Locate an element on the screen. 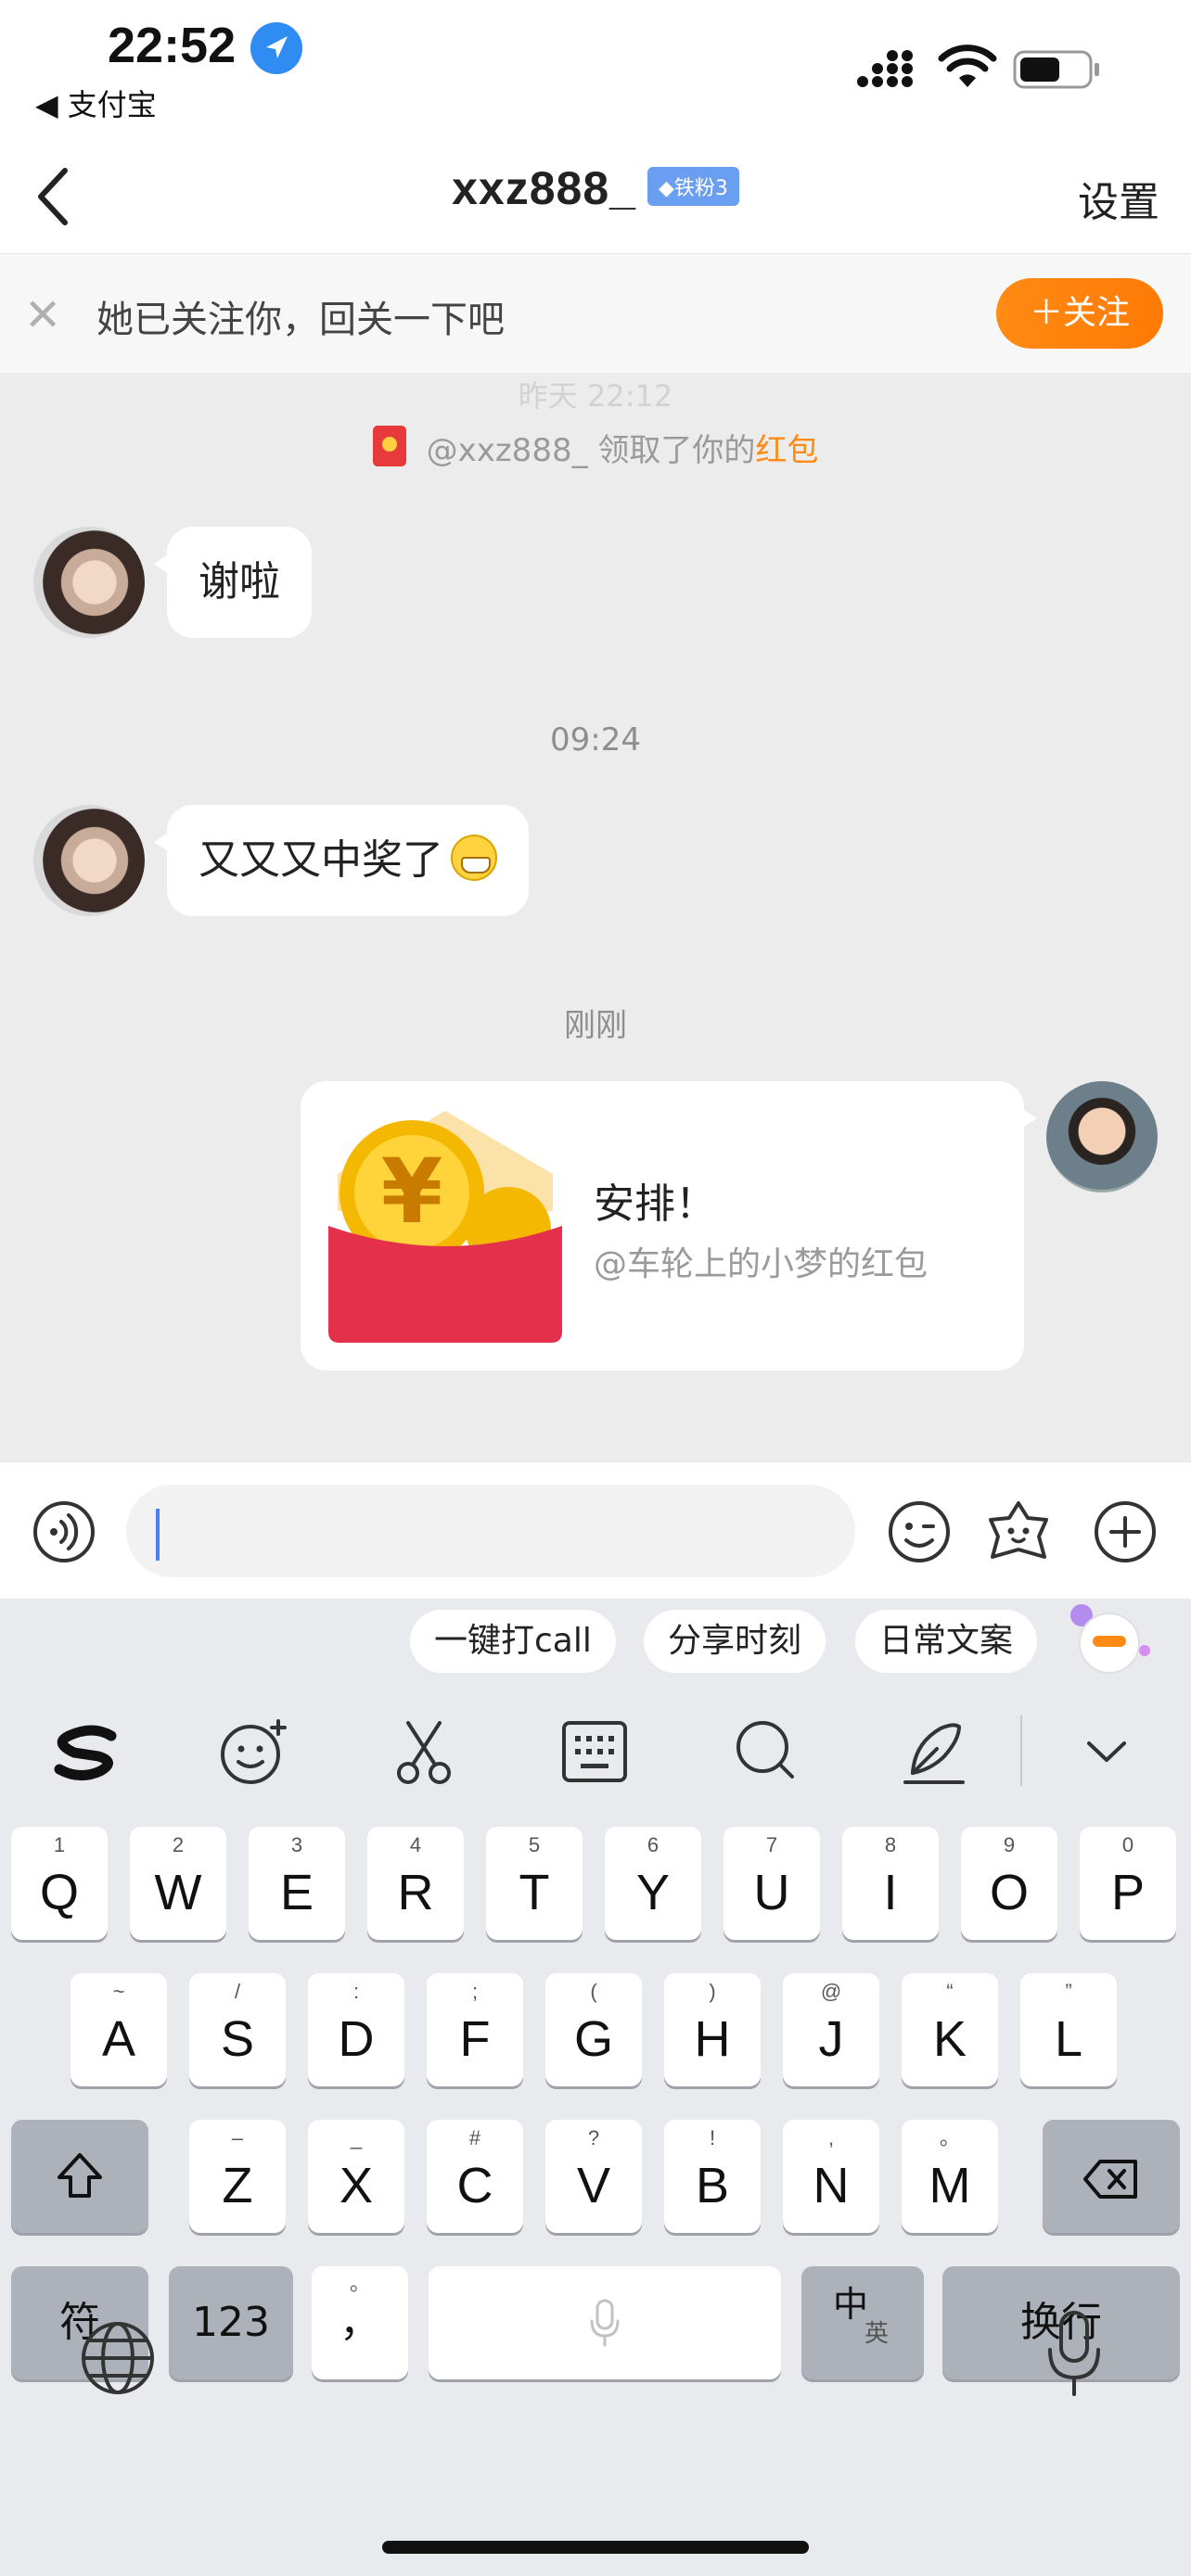 This screenshot has width=1191, height=2576. keyboard-layout-icon is located at coordinates (594, 1752).